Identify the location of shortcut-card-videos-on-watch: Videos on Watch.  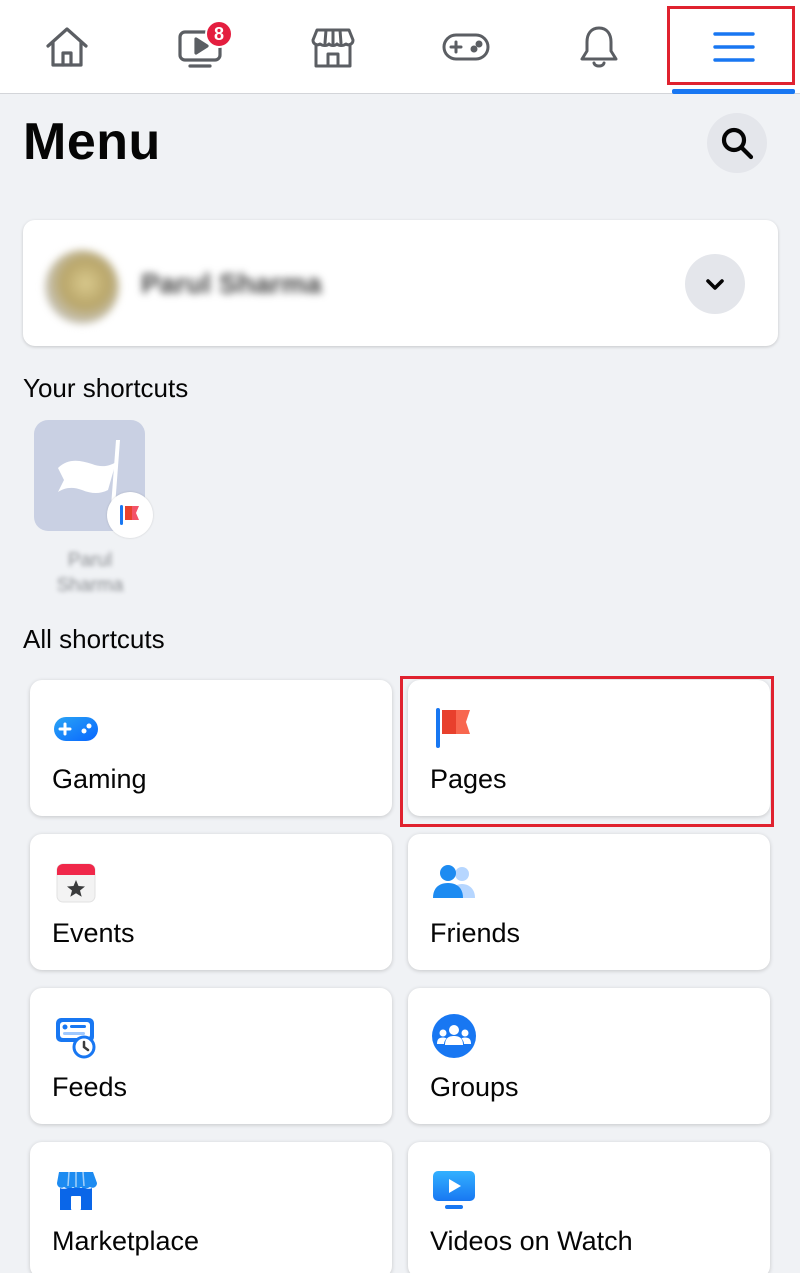
(589, 1207).